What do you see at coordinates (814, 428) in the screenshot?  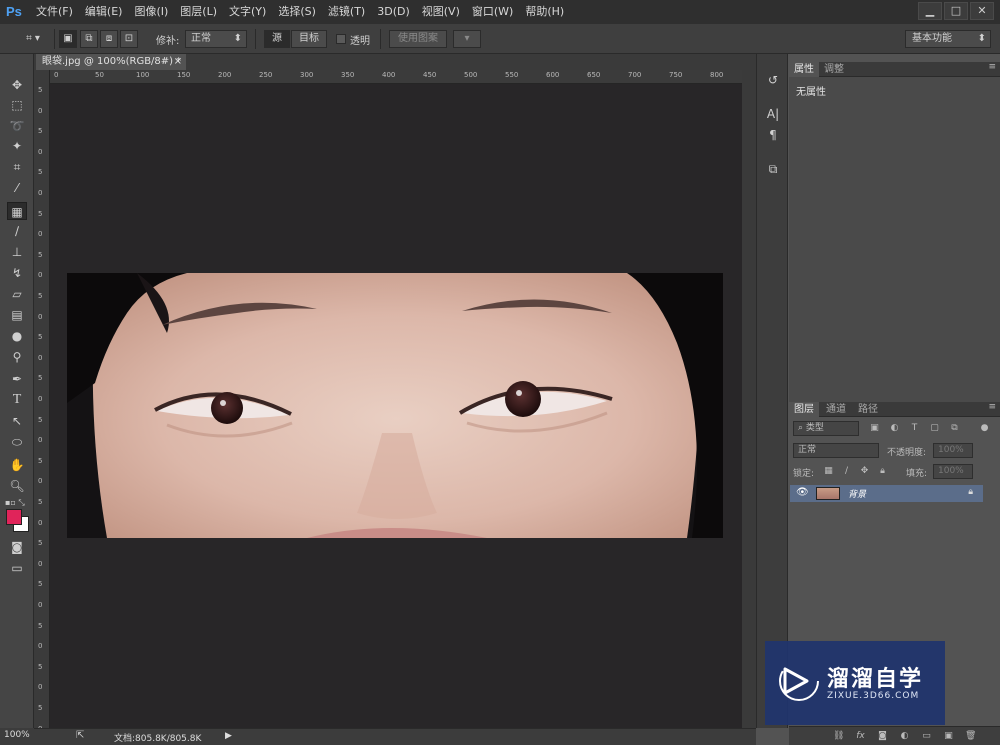 I see `layer-filter-value: 类型` at bounding box center [814, 428].